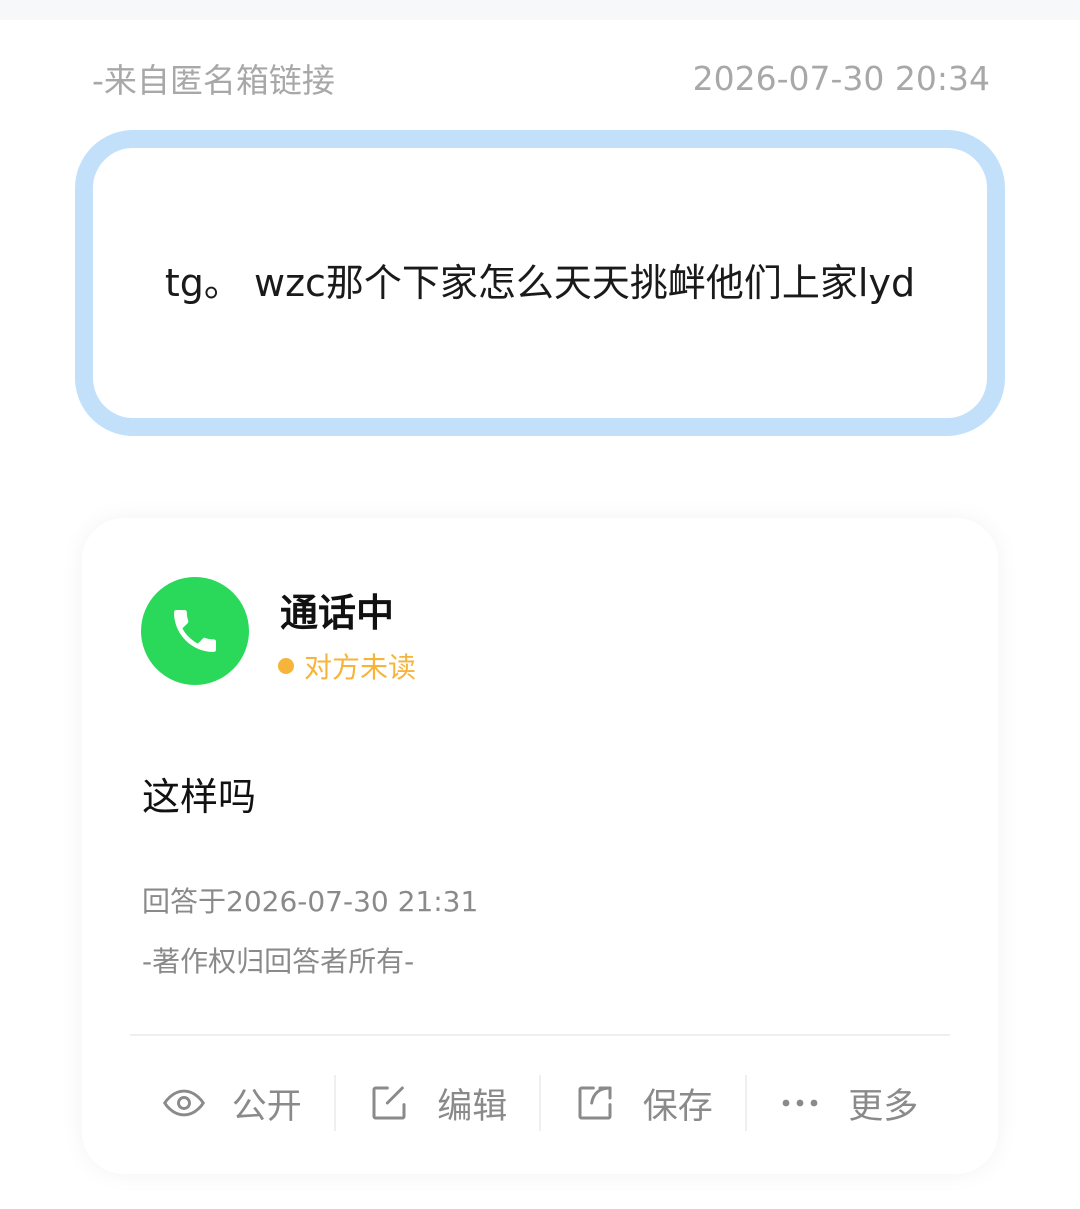 This screenshot has width=1080, height=1209. I want to click on share-icon, so click(595, 1103).